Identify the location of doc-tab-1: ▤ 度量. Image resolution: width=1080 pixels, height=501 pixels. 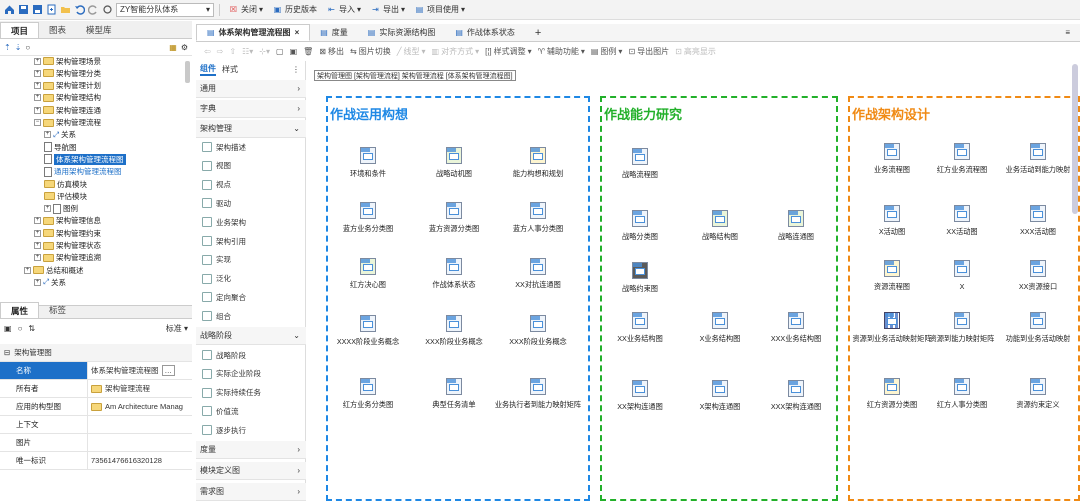
(334, 32).